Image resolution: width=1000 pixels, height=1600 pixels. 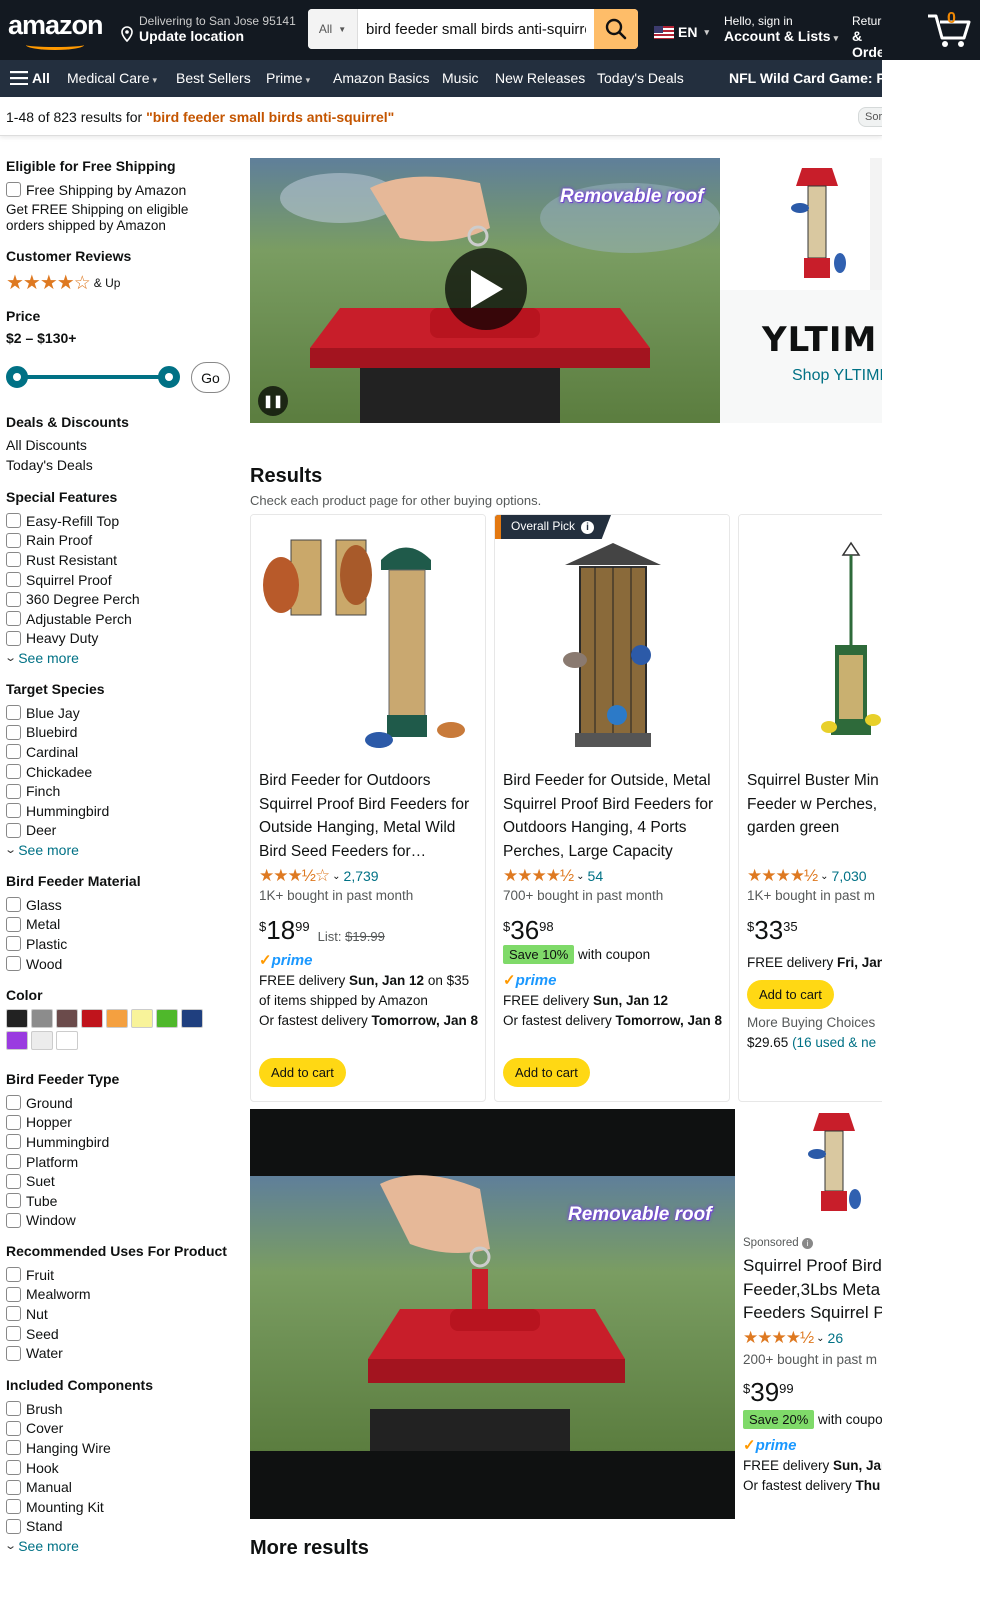 What do you see at coordinates (849, 876) in the screenshot?
I see `review-count: 7,030` at bounding box center [849, 876].